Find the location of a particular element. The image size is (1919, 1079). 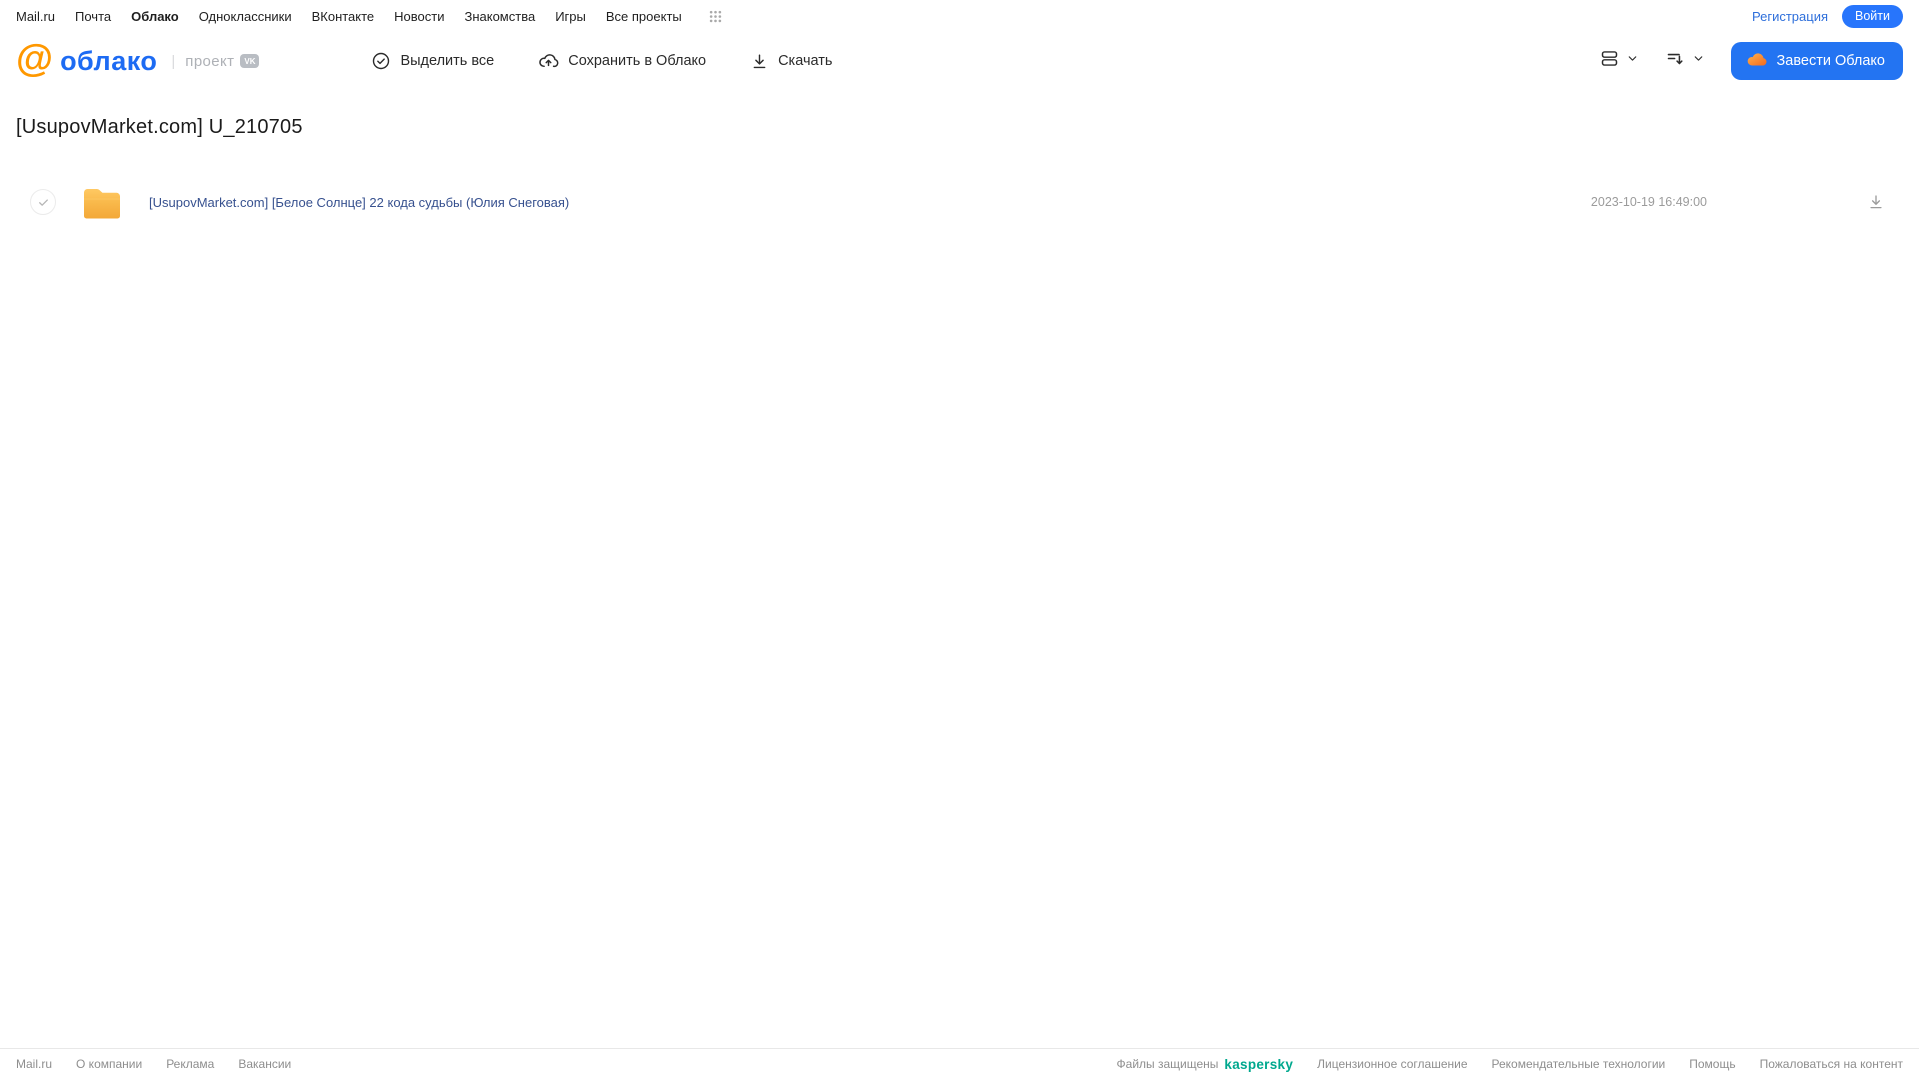

footer-link-help: Помощь is located at coordinates (1712, 1064).